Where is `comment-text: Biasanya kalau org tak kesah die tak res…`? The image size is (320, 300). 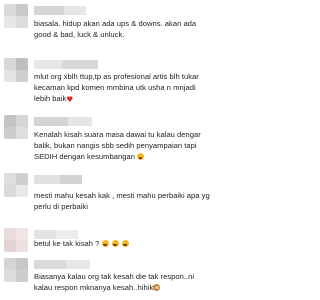 comment-text: Biasanya kalau org tak kesah die tak res… is located at coordinates (150, 282).